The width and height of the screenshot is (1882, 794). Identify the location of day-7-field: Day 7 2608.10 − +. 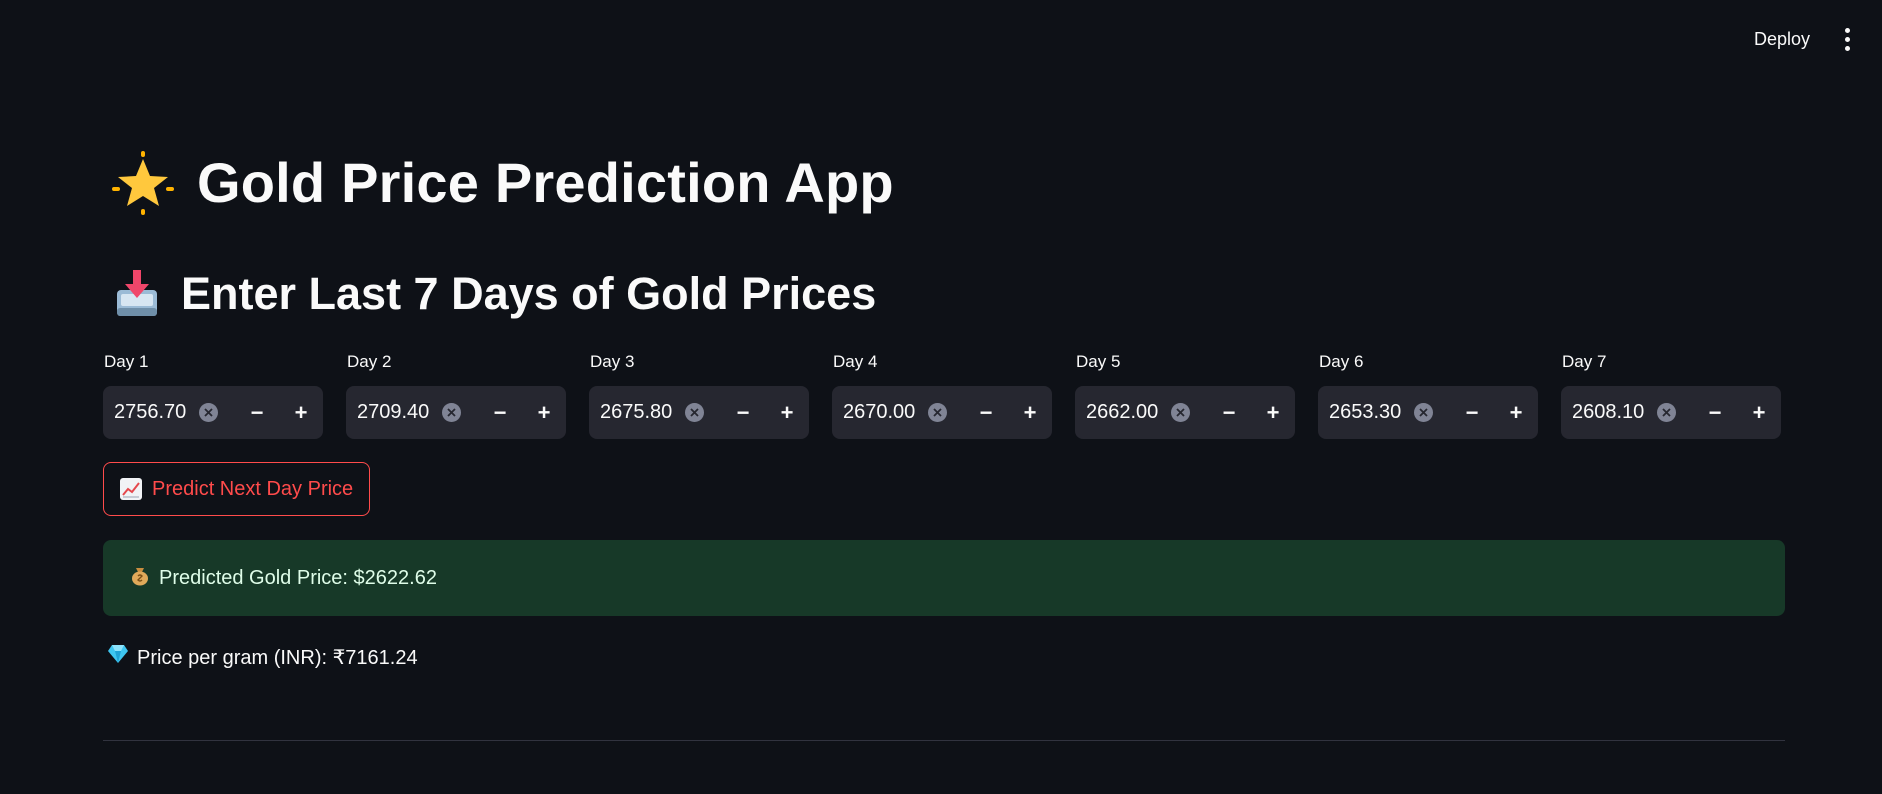
(1671, 395).